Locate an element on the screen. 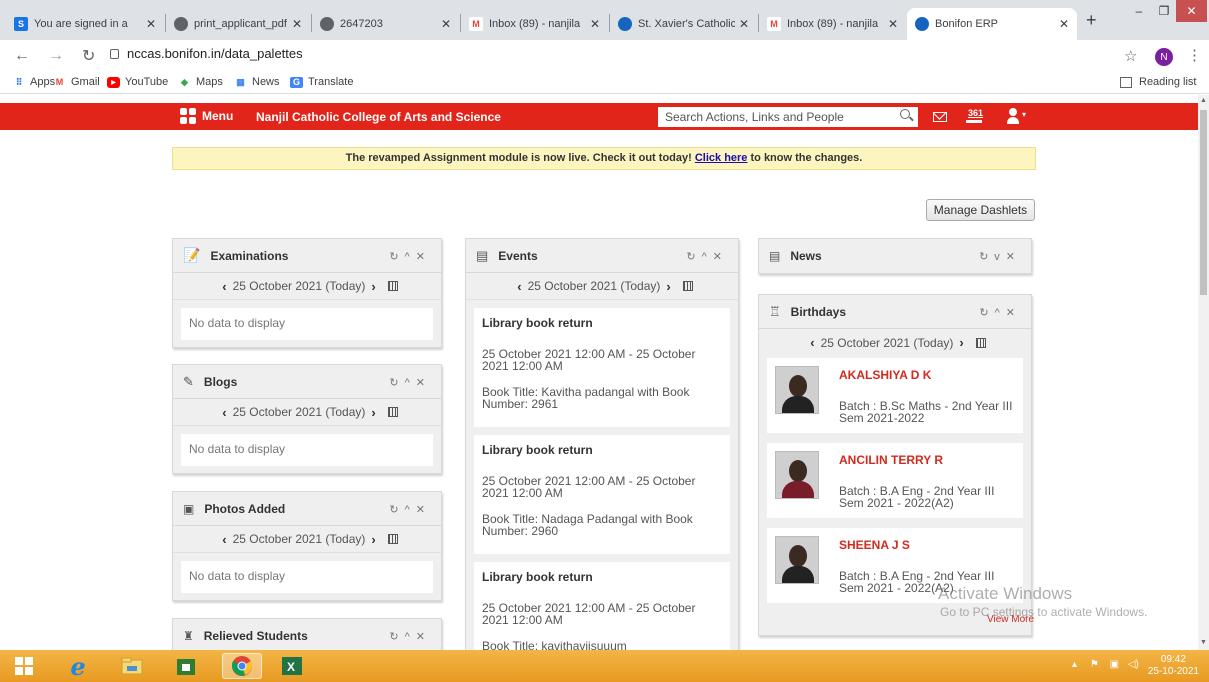 The image size is (1209, 682). more-menu-icon: ⋮ is located at coordinates (1194, 55).